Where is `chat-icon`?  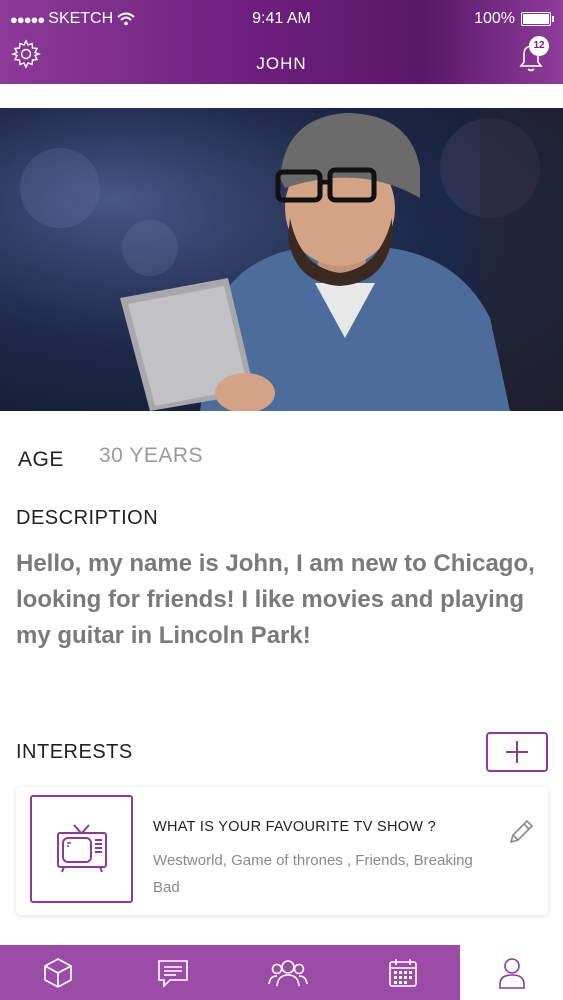
chat-icon is located at coordinates (172, 973).